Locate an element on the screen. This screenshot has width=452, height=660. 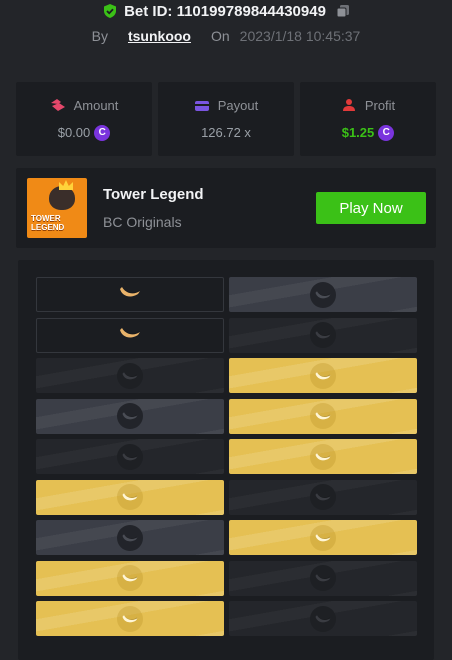
by-label: By is located at coordinates (99, 36).